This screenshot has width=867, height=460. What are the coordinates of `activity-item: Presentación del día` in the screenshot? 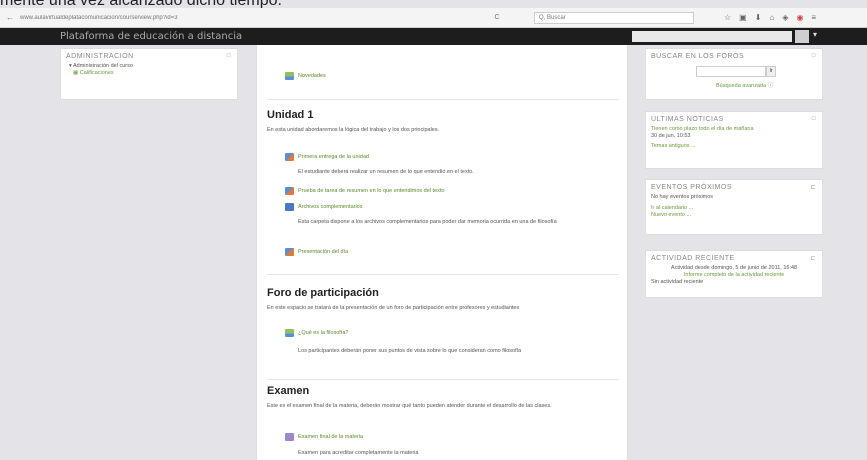 It's located at (316, 252).